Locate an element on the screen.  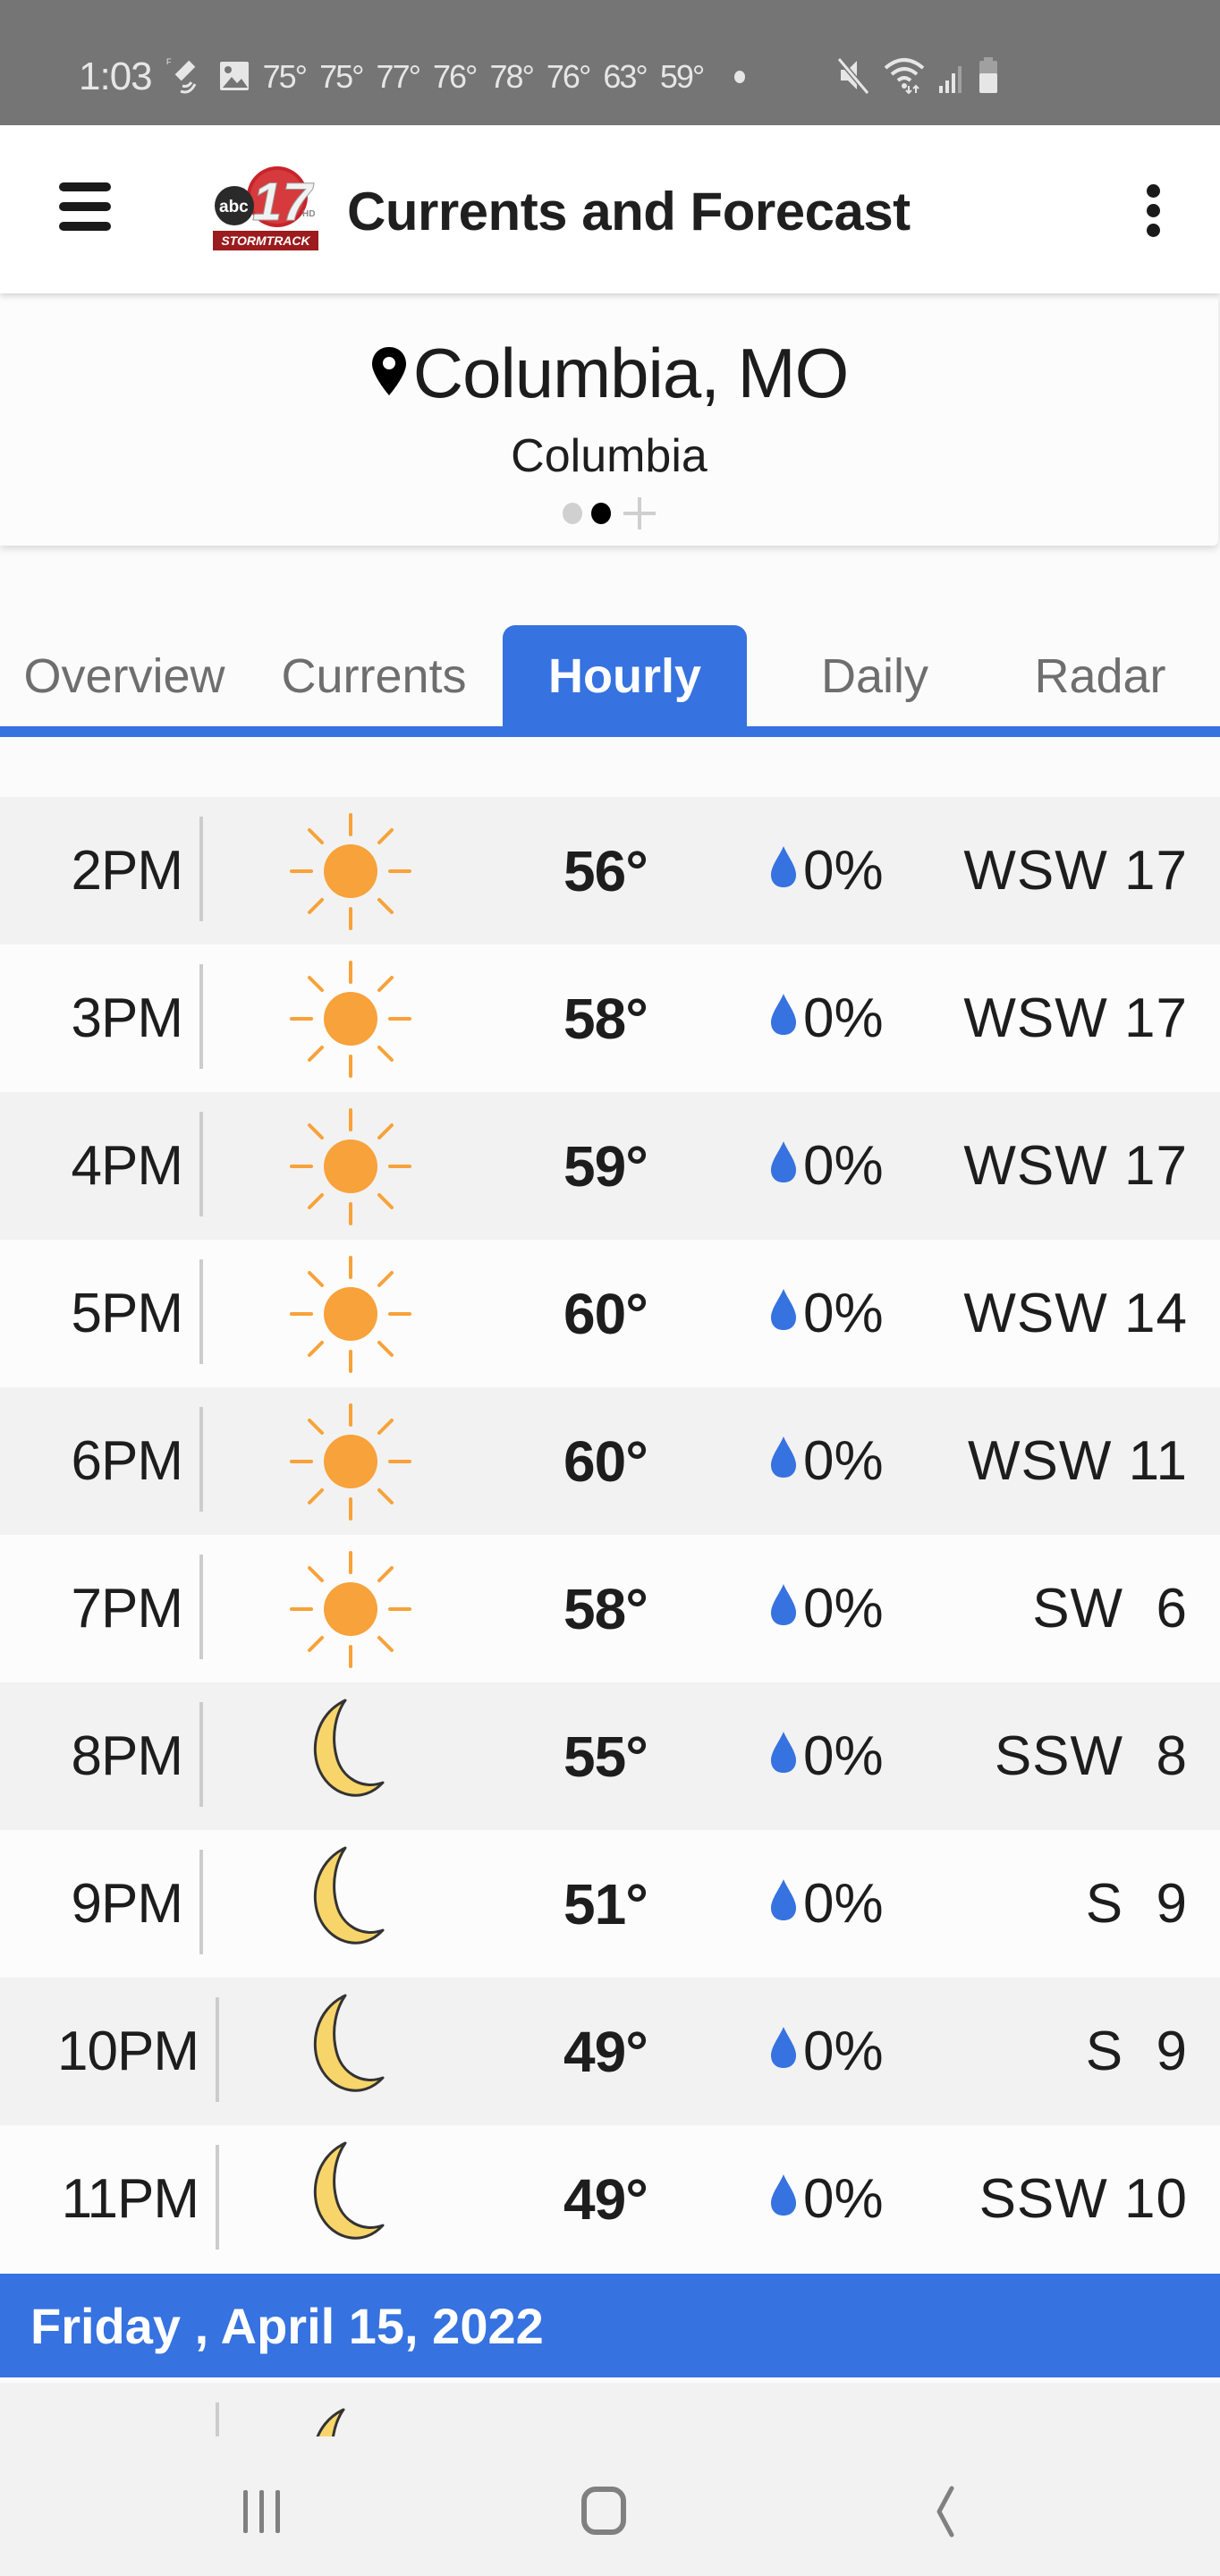
tab-underline is located at coordinates (610, 731).